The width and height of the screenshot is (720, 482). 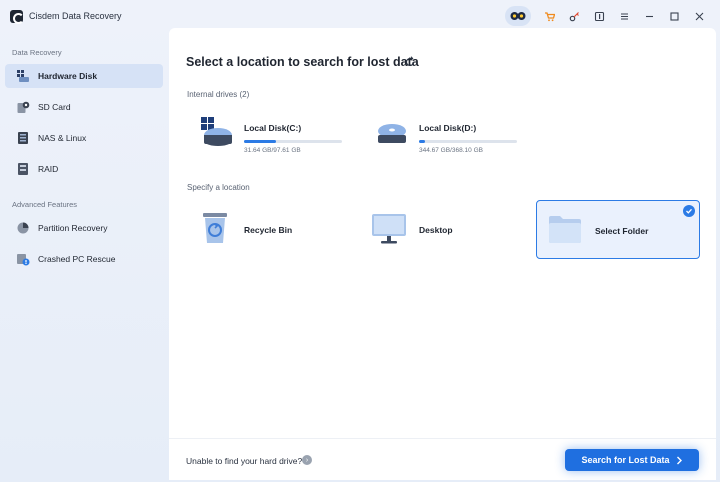 I want to click on location-recycle-bin: Recycle Bin, so click(x=267, y=229).